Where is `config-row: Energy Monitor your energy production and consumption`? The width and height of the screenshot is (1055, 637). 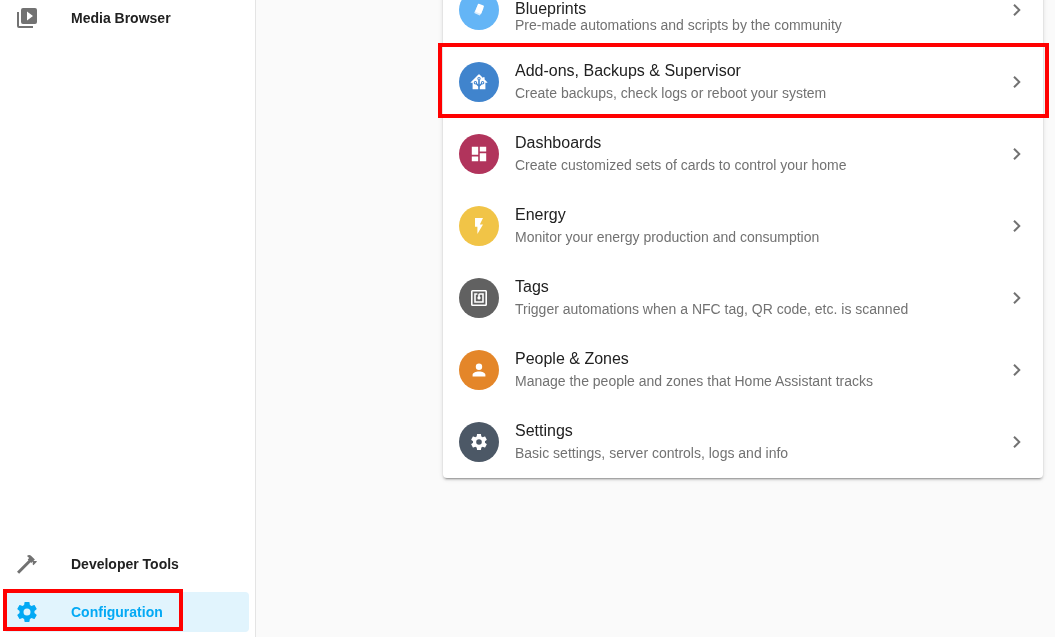
config-row: Energy Monitor your energy production and consumption is located at coordinates (743, 226).